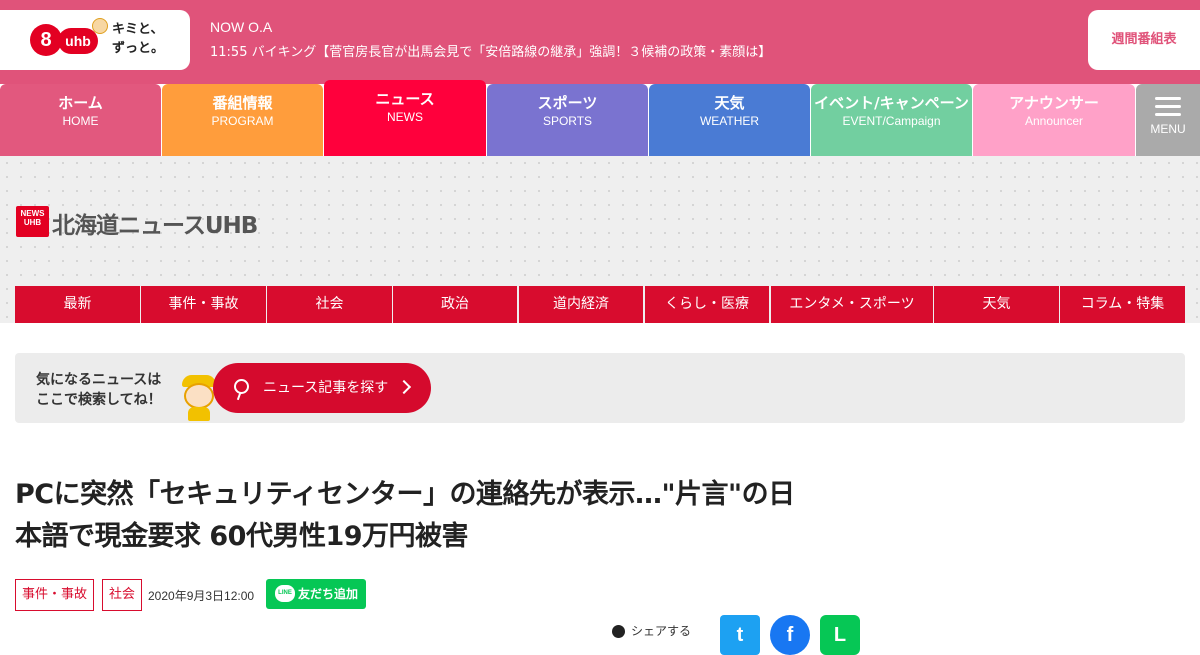  I want to click on subnav-item: 道内経済, so click(581, 304).